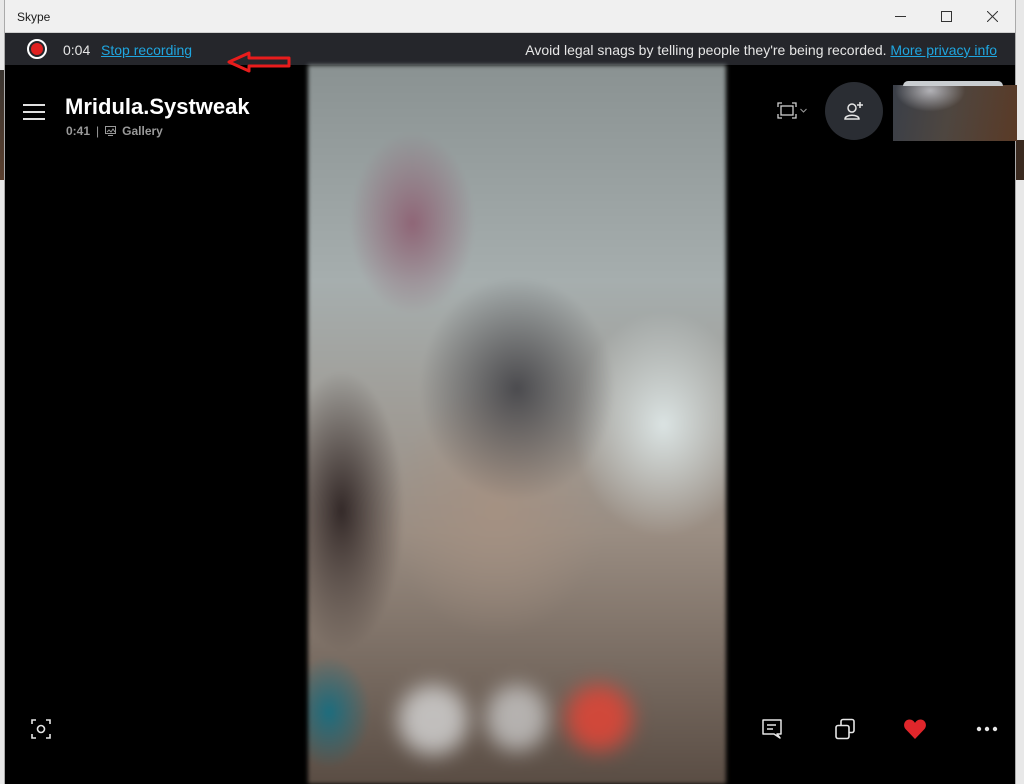  What do you see at coordinates (37, 49) in the screenshot?
I see `recording-indicator-icon` at bounding box center [37, 49].